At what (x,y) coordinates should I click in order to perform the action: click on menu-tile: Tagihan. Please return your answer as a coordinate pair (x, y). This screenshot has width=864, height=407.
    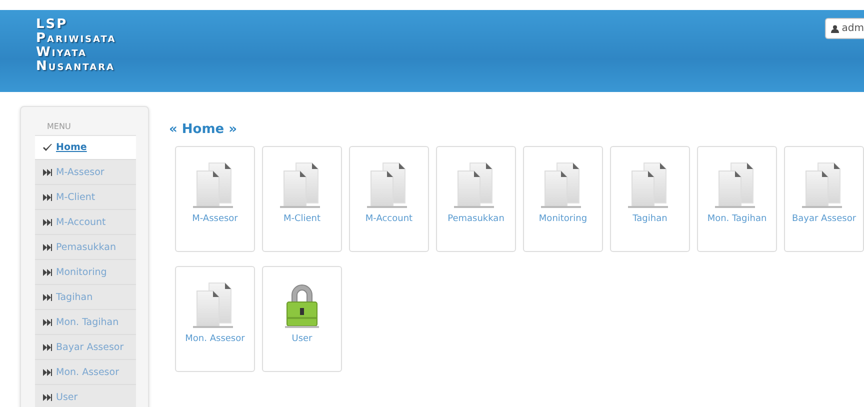
    Looking at the image, I should click on (650, 199).